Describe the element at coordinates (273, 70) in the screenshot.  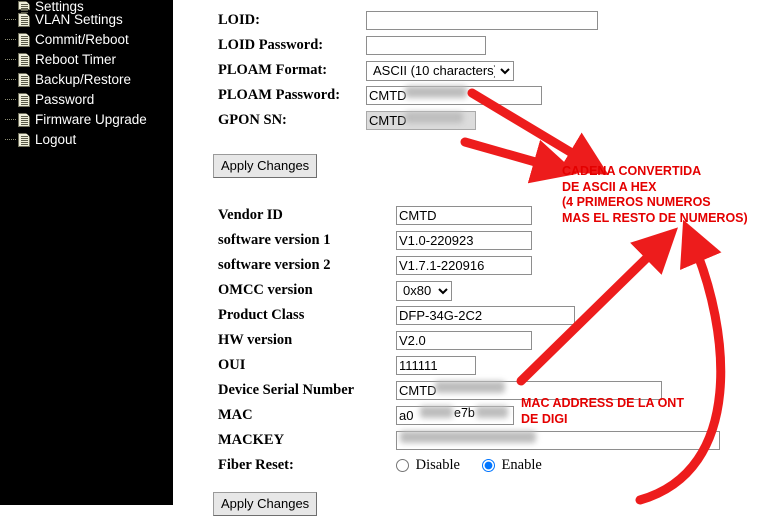
I see `ploam-format-label: PLOAM Format:` at that location.